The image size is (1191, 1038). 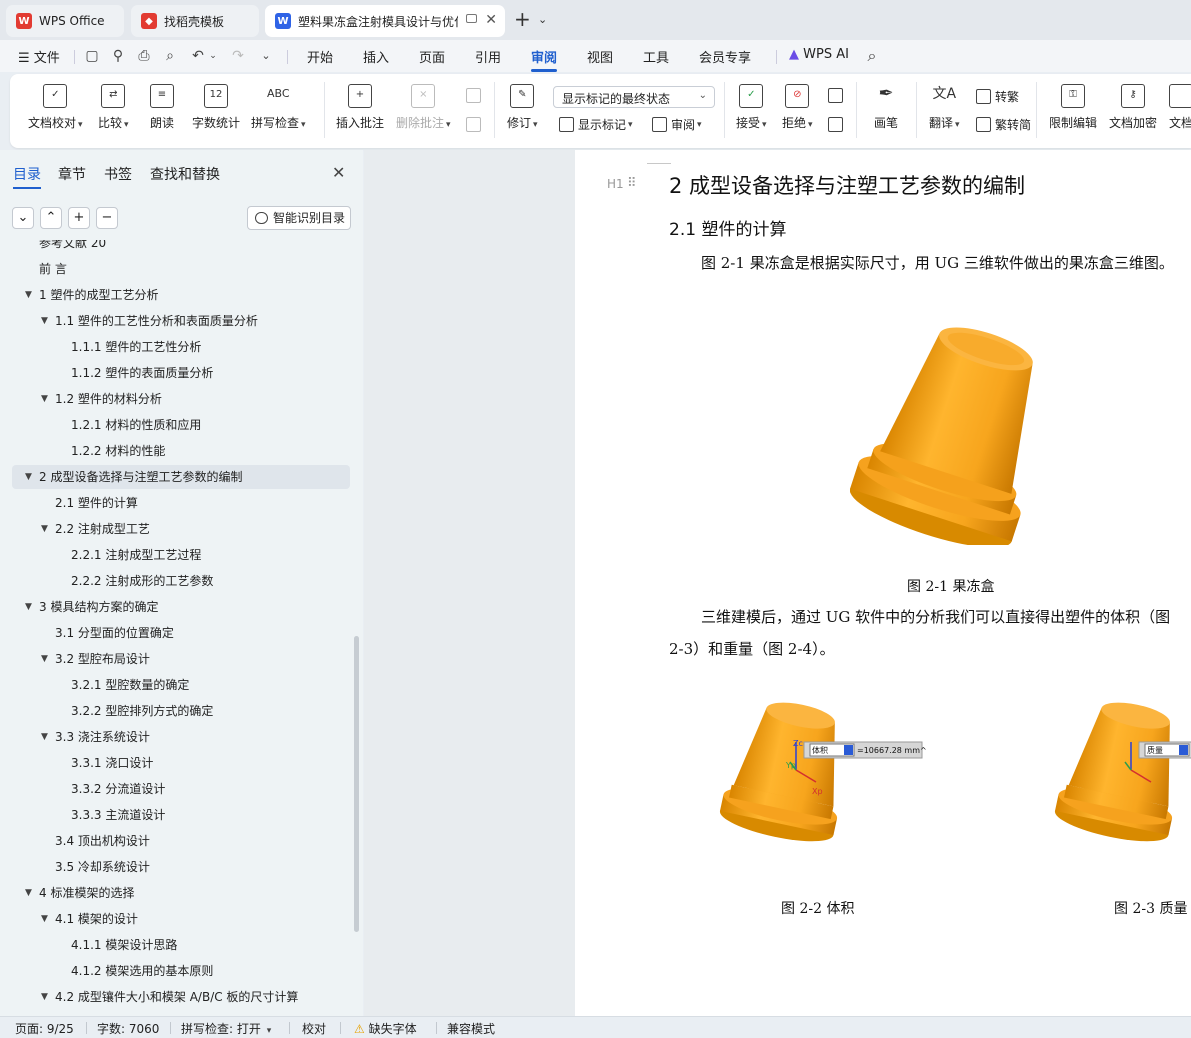 What do you see at coordinates (725, 56) in the screenshot?
I see `menu-member: 会员专享` at bounding box center [725, 56].